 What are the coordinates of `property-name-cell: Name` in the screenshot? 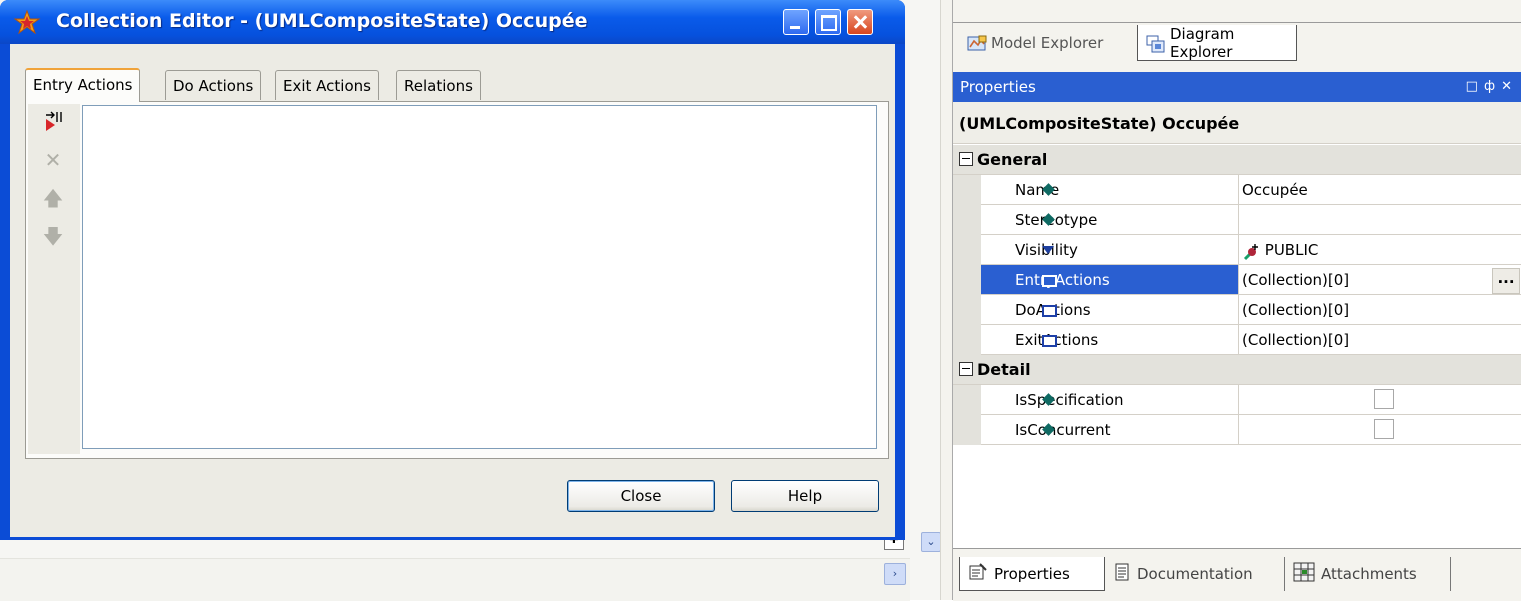 It's located at (1110, 190).